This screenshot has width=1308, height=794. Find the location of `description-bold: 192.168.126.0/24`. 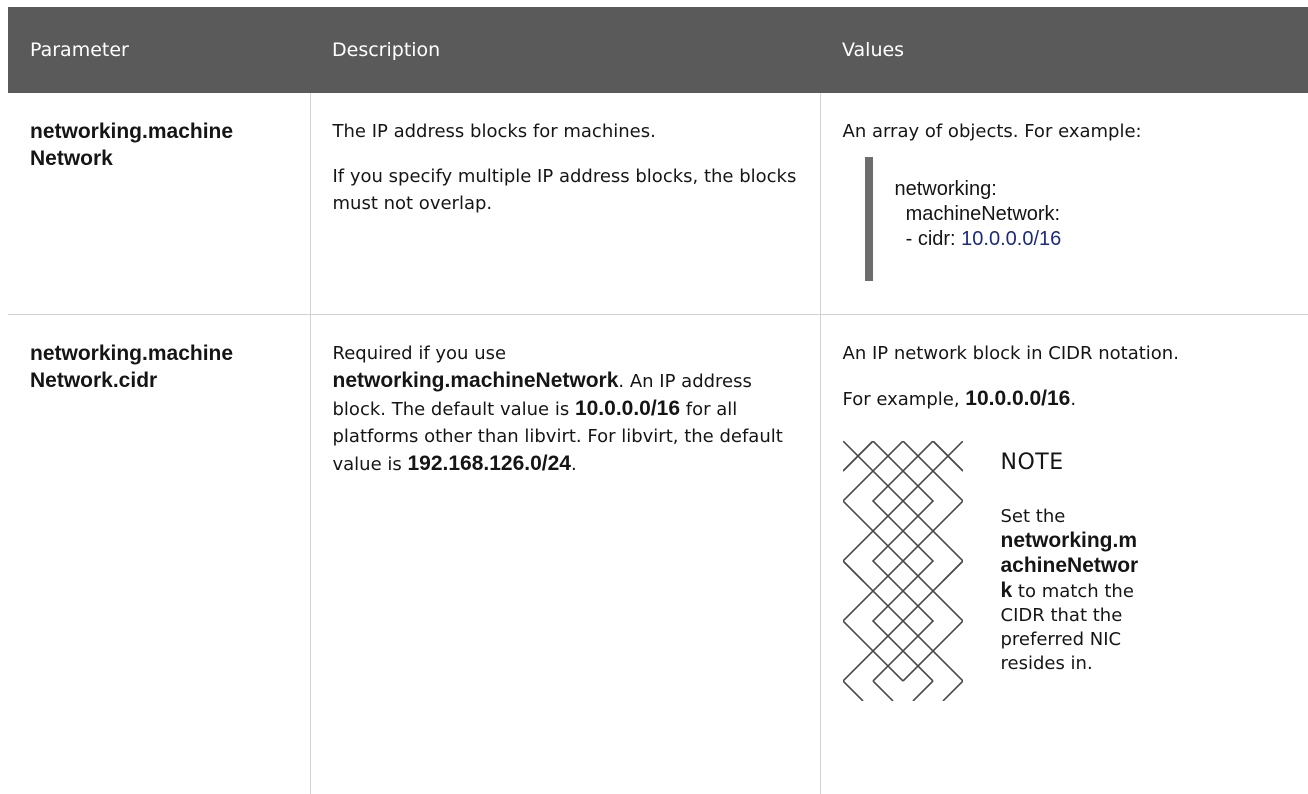

description-bold: 192.168.126.0/24 is located at coordinates (489, 463).